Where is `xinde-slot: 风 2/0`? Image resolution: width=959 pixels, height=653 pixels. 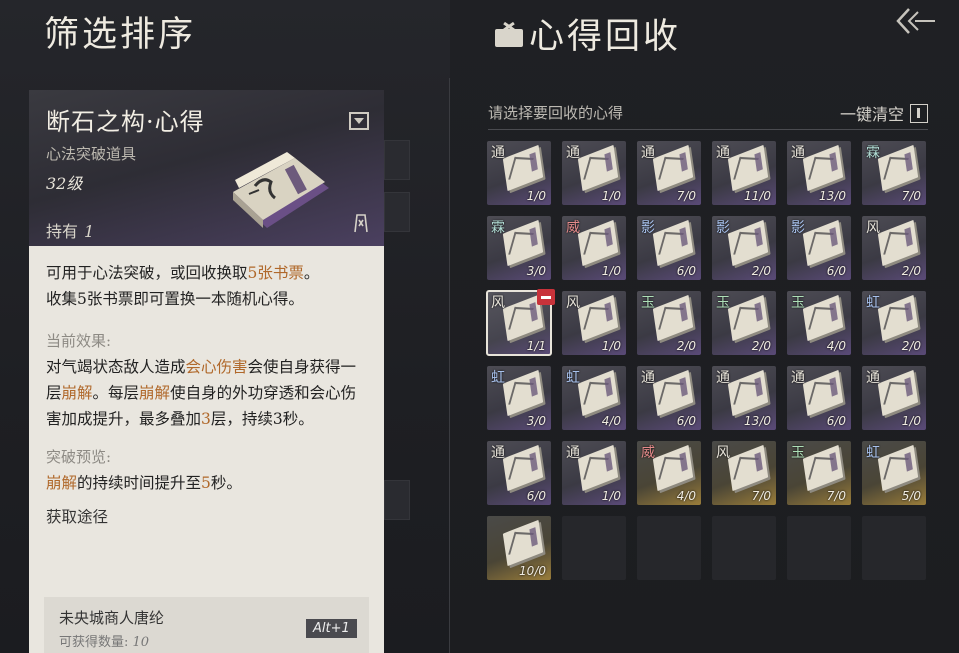
xinde-slot: 风 2/0 is located at coordinates (894, 248).